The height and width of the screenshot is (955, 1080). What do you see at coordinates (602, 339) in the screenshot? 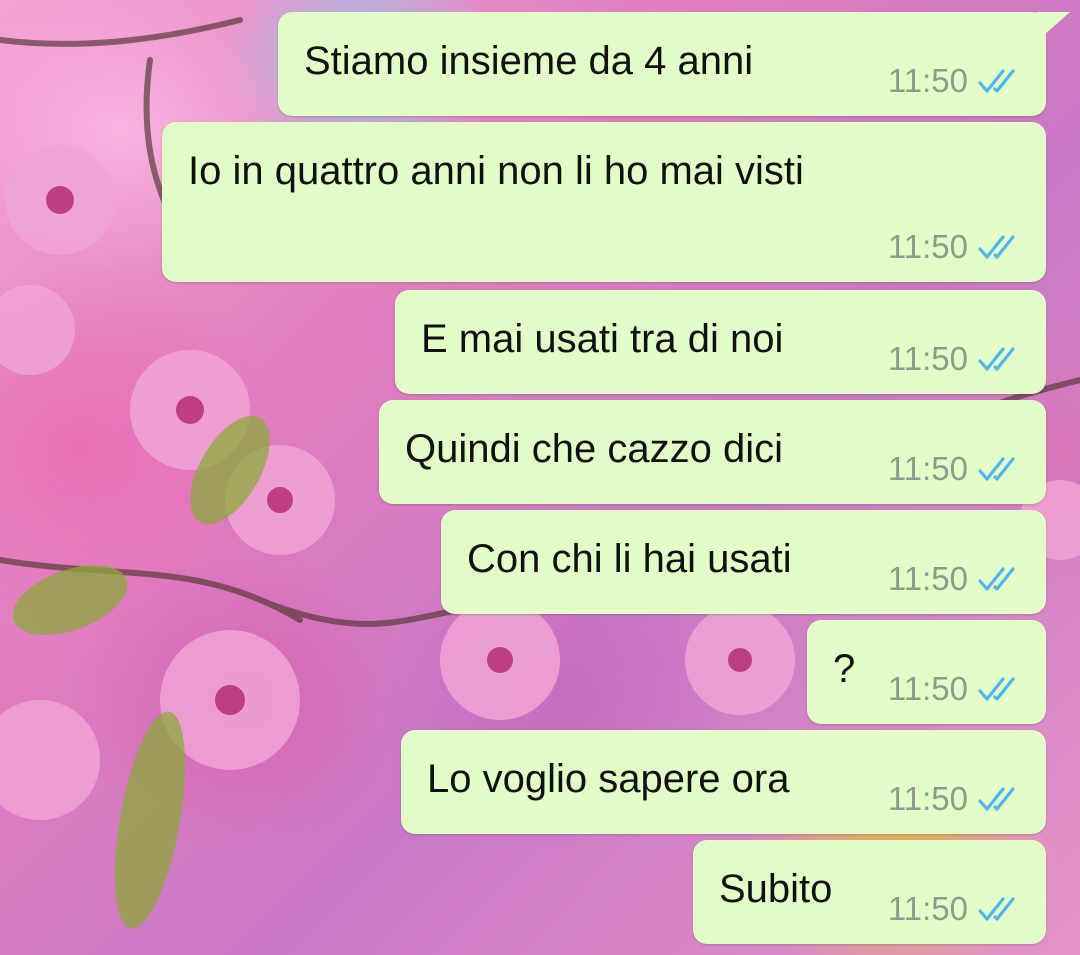
I see `message-text: E mai usati tra di noi` at bounding box center [602, 339].